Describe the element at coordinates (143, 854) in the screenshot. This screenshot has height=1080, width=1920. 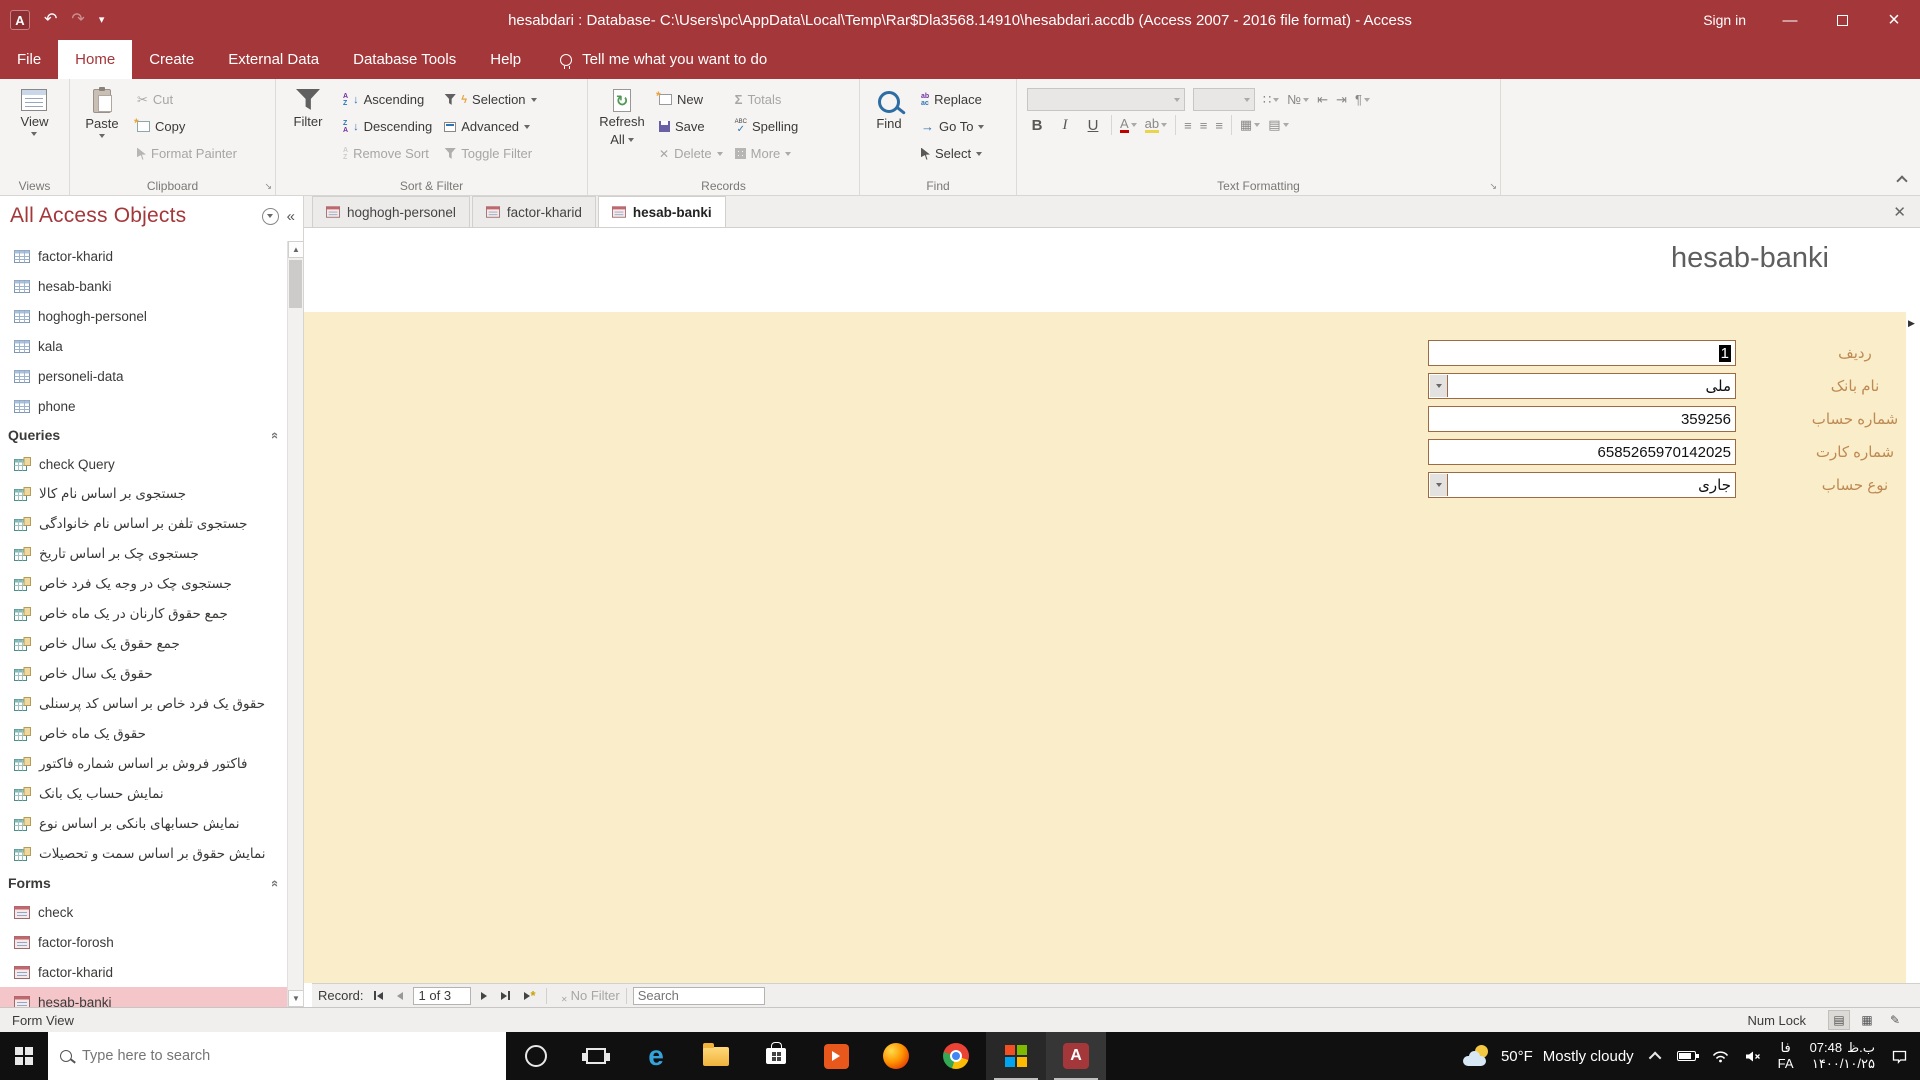
I see `nav-item-query: نمایش حقوق بر اساس سمت و تحصیلات` at that location.